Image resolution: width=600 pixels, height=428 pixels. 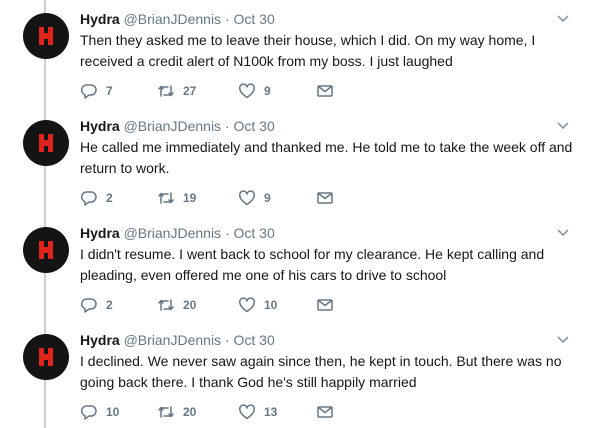 What do you see at coordinates (190, 198) in the screenshot?
I see `retweet-count: 19` at bounding box center [190, 198].